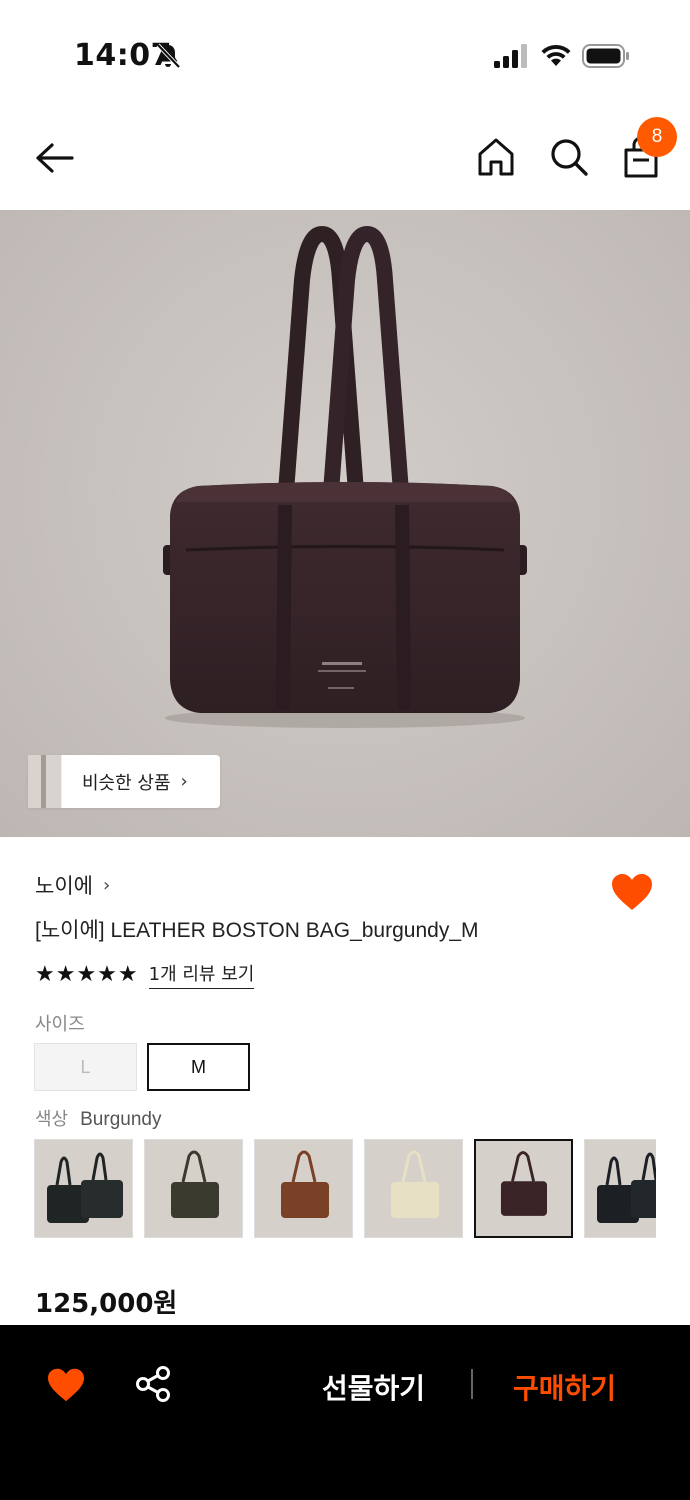  Describe the element at coordinates (54, 158) in the screenshot. I see `back-arrow-icon` at that location.